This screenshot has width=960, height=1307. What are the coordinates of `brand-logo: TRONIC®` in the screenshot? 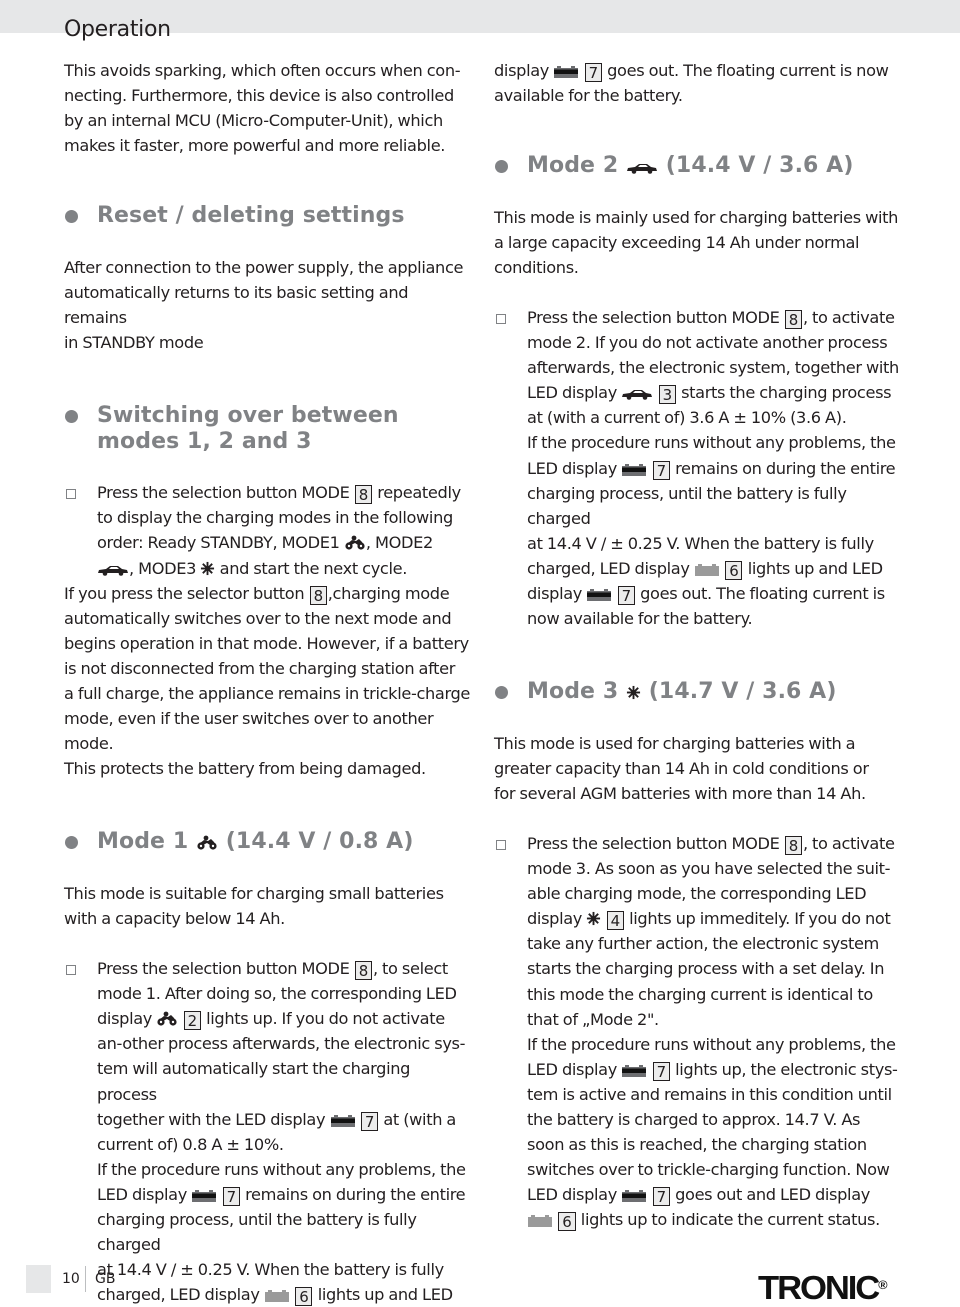 It's located at (823, 1287).